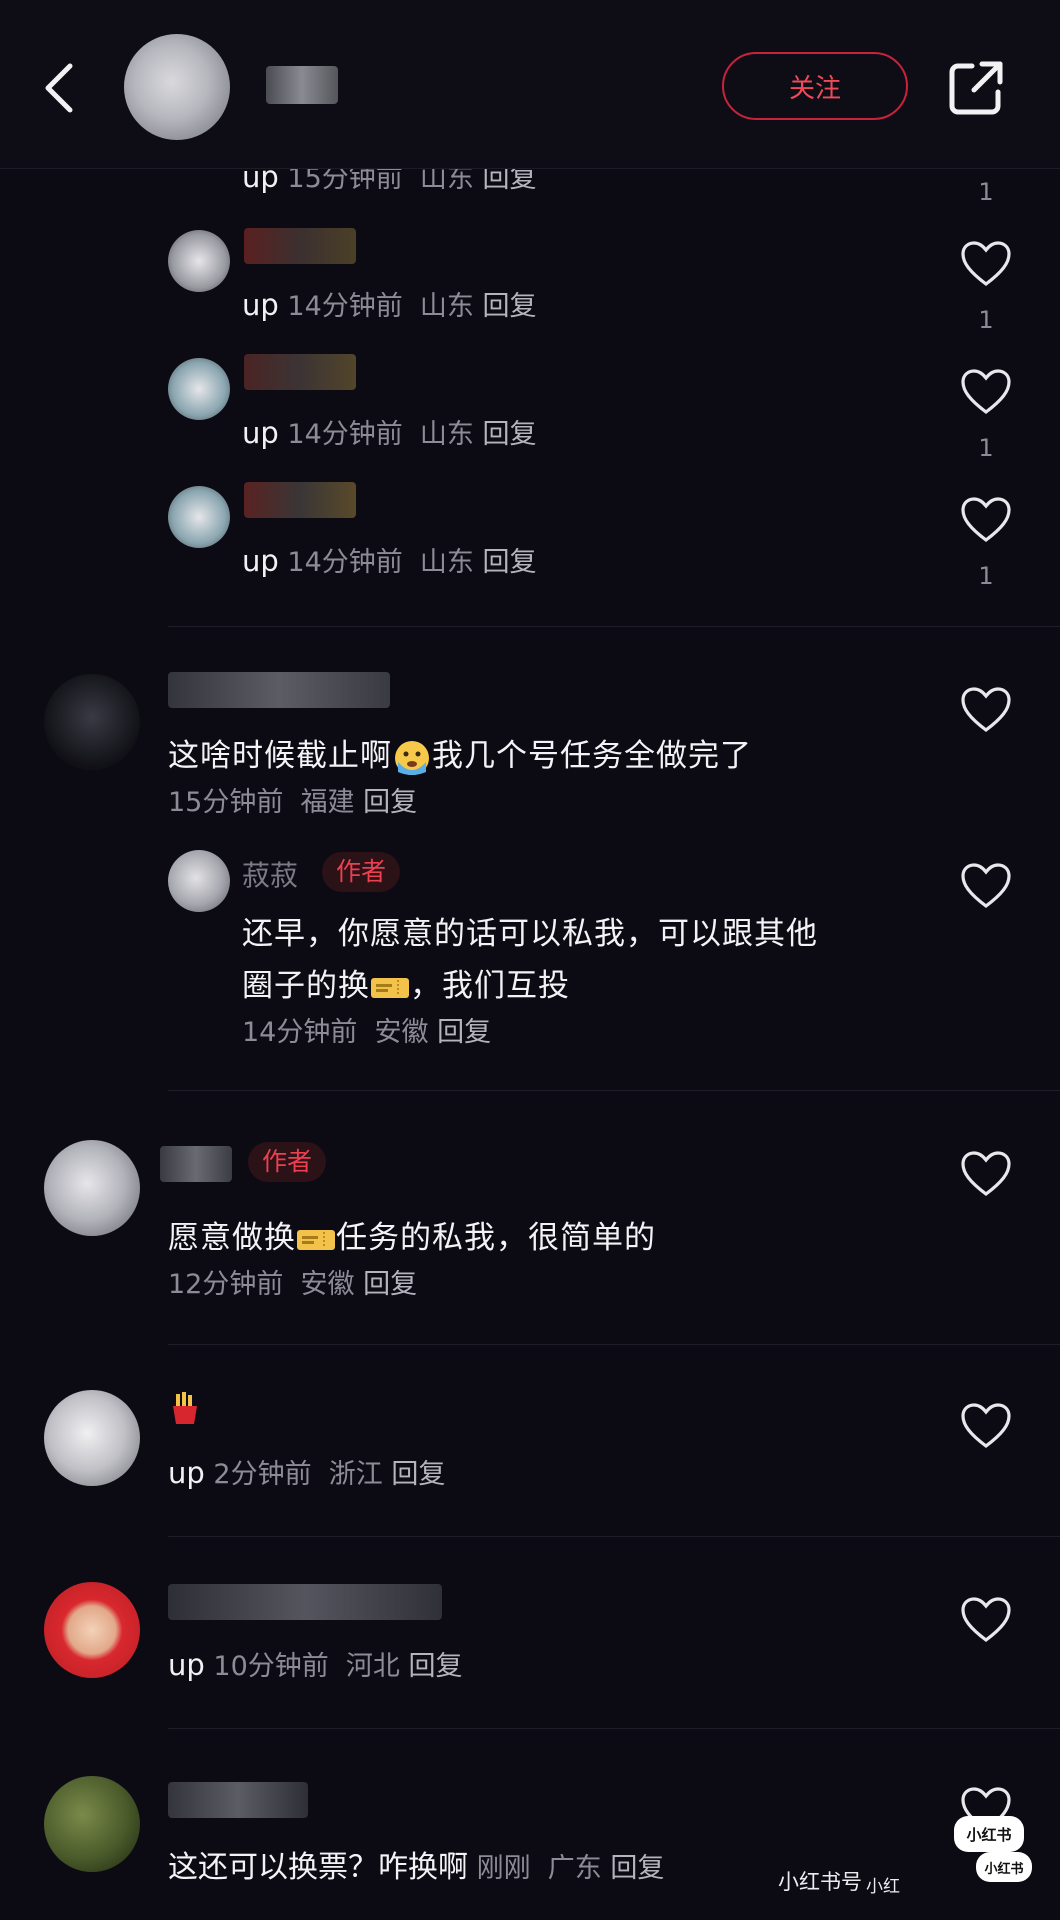  What do you see at coordinates (315, 1665) in the screenshot?
I see `comment-meta: up 10分钟前 河北 回复` at bounding box center [315, 1665].